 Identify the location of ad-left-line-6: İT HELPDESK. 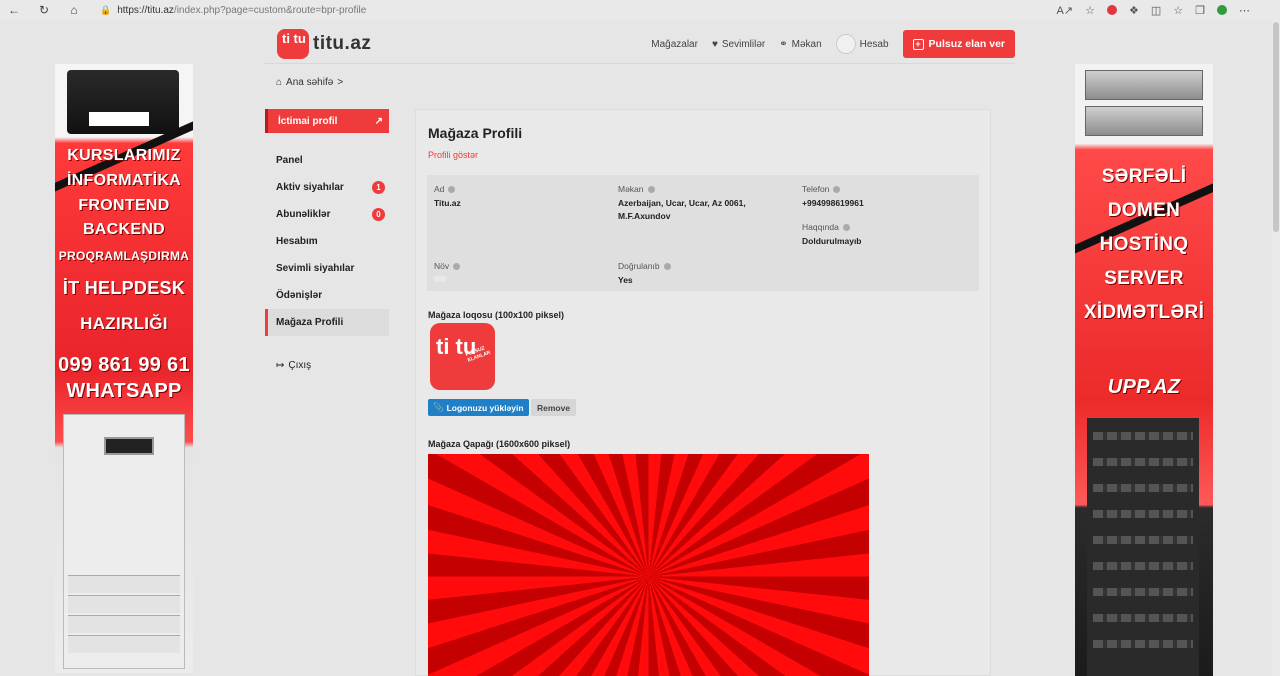
(124, 288).